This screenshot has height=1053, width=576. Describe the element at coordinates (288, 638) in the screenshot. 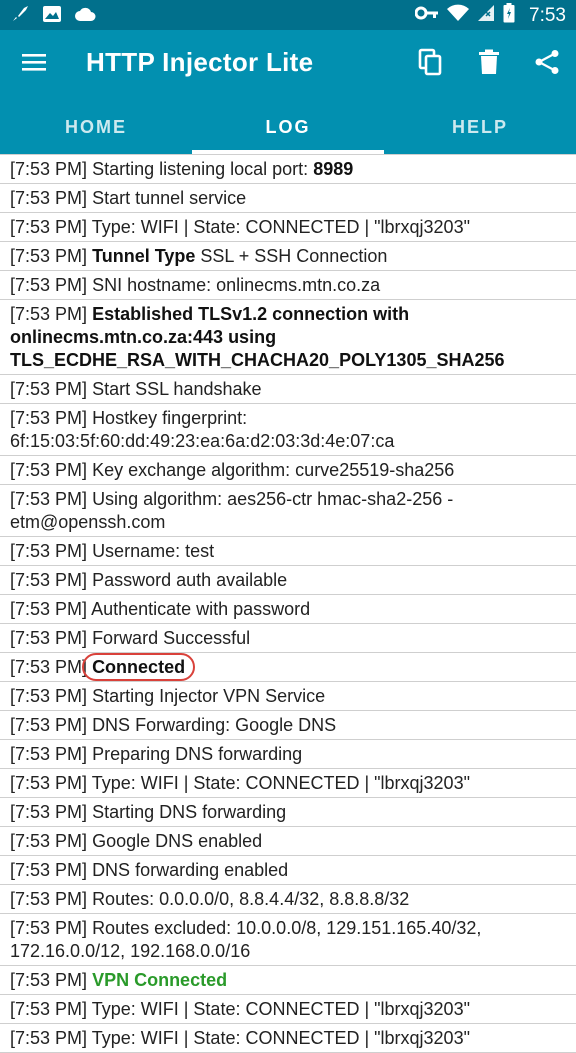

I see `log-row: [7:53 PM] Forward Successful` at that location.